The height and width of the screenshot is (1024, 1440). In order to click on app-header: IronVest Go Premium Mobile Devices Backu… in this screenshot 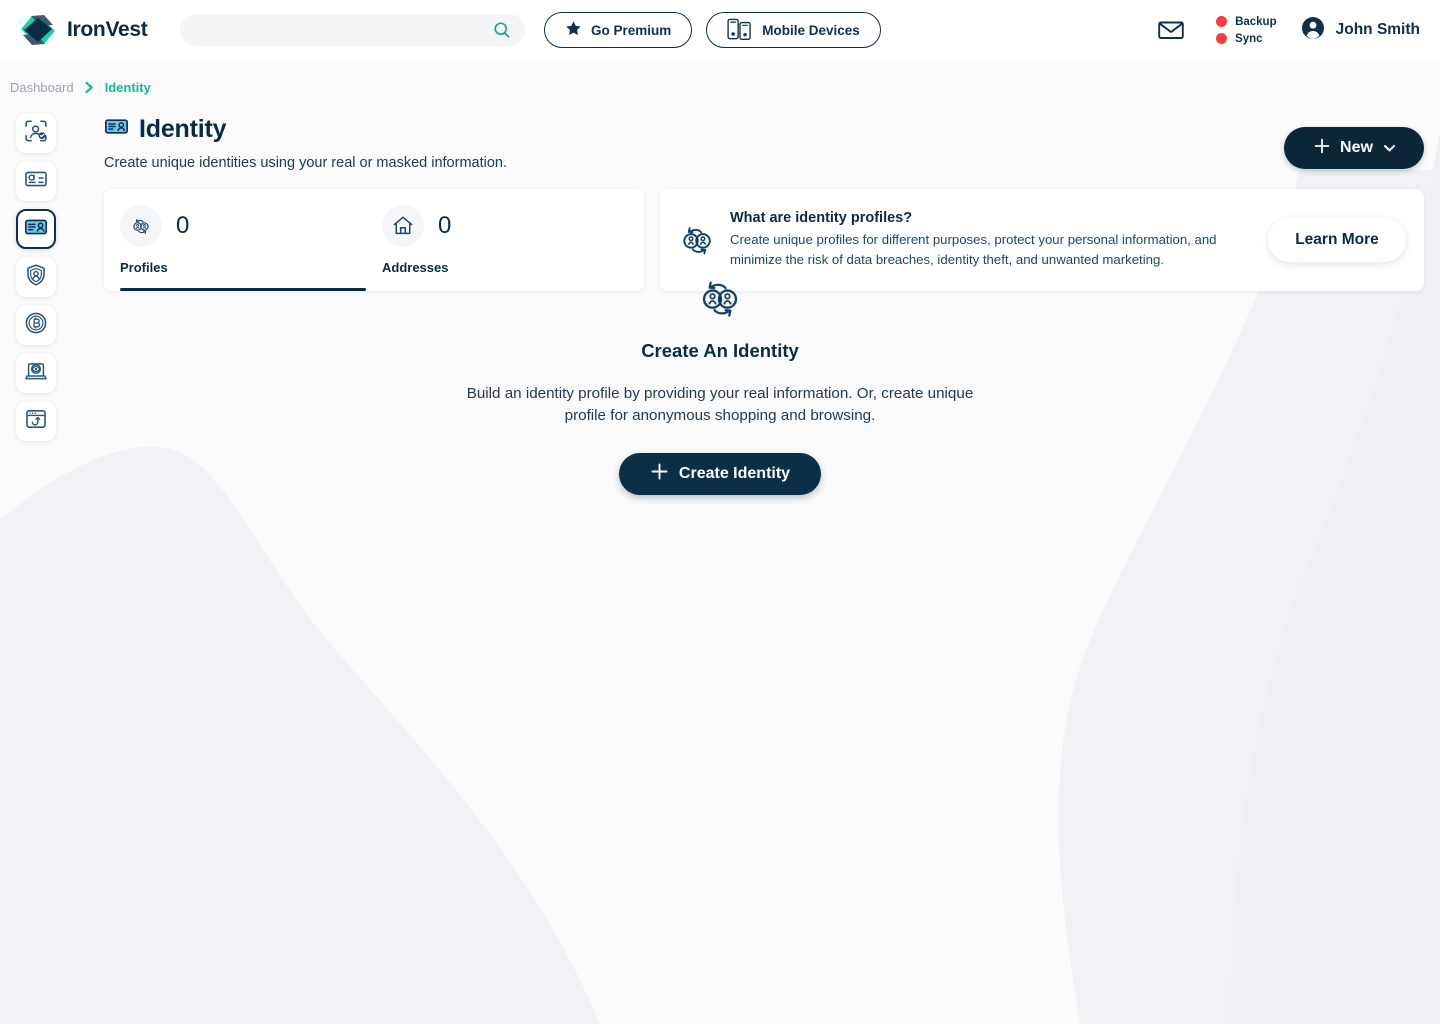, I will do `click(720, 30)`.